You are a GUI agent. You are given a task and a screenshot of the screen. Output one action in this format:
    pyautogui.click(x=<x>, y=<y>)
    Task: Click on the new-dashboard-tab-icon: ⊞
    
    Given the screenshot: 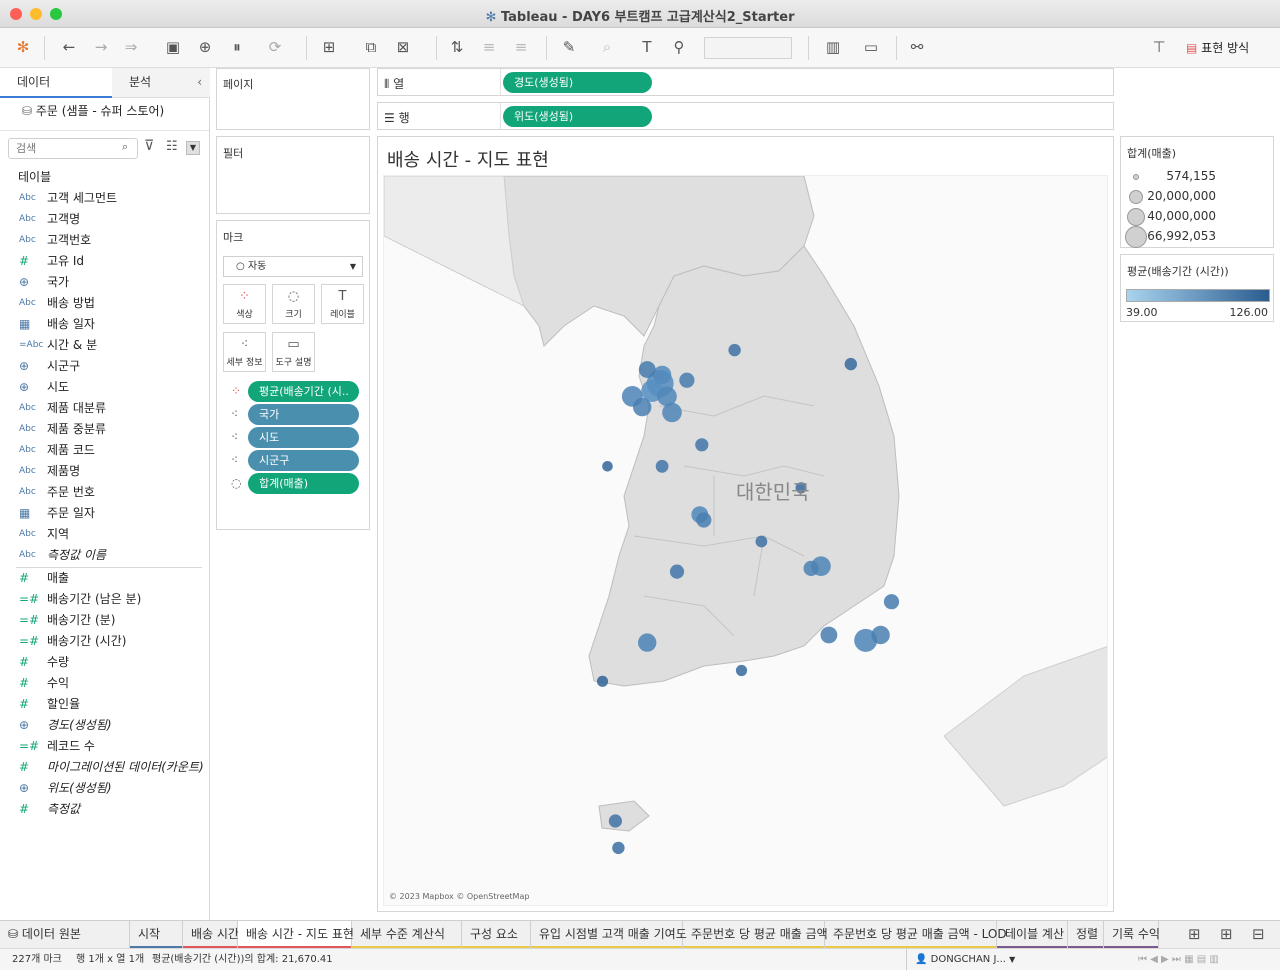 What is the action you would take?
    pyautogui.click(x=1226, y=934)
    